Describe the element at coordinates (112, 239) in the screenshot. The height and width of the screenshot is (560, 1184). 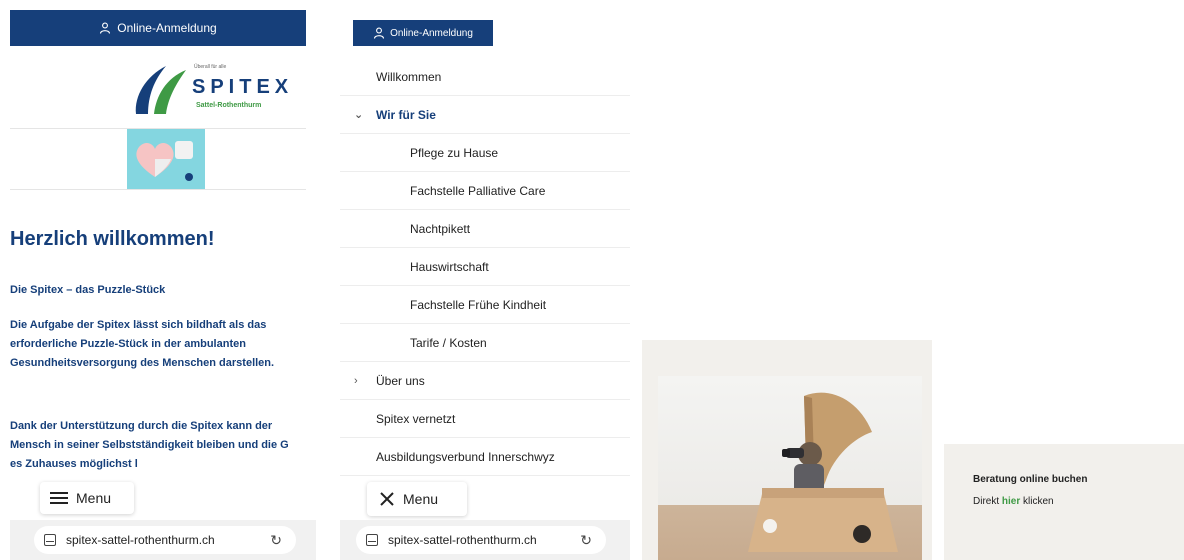
I see `page-title: Herzlich willkommen!` at that location.